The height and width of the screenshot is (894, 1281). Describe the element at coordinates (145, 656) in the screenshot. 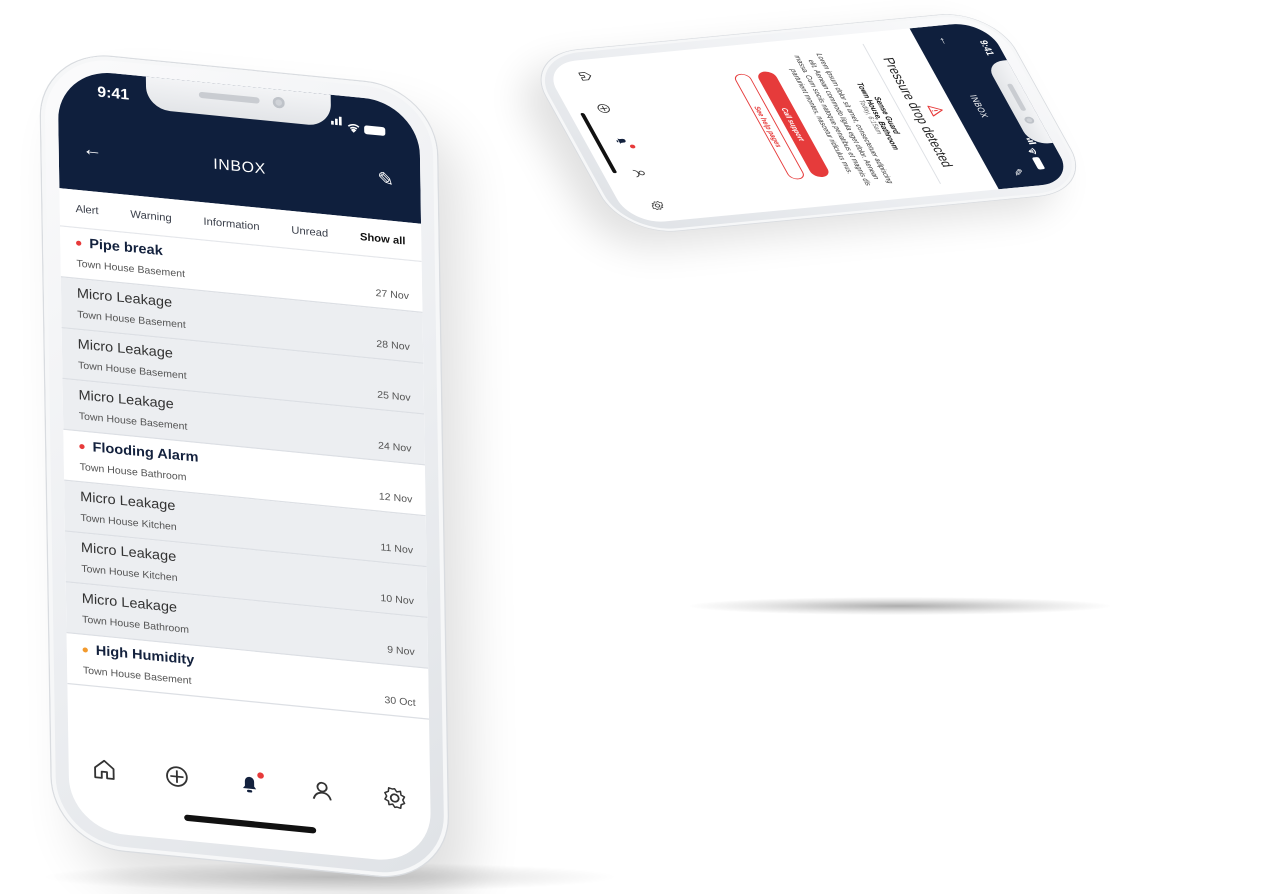

I see `message-title: High Humidity` at that location.